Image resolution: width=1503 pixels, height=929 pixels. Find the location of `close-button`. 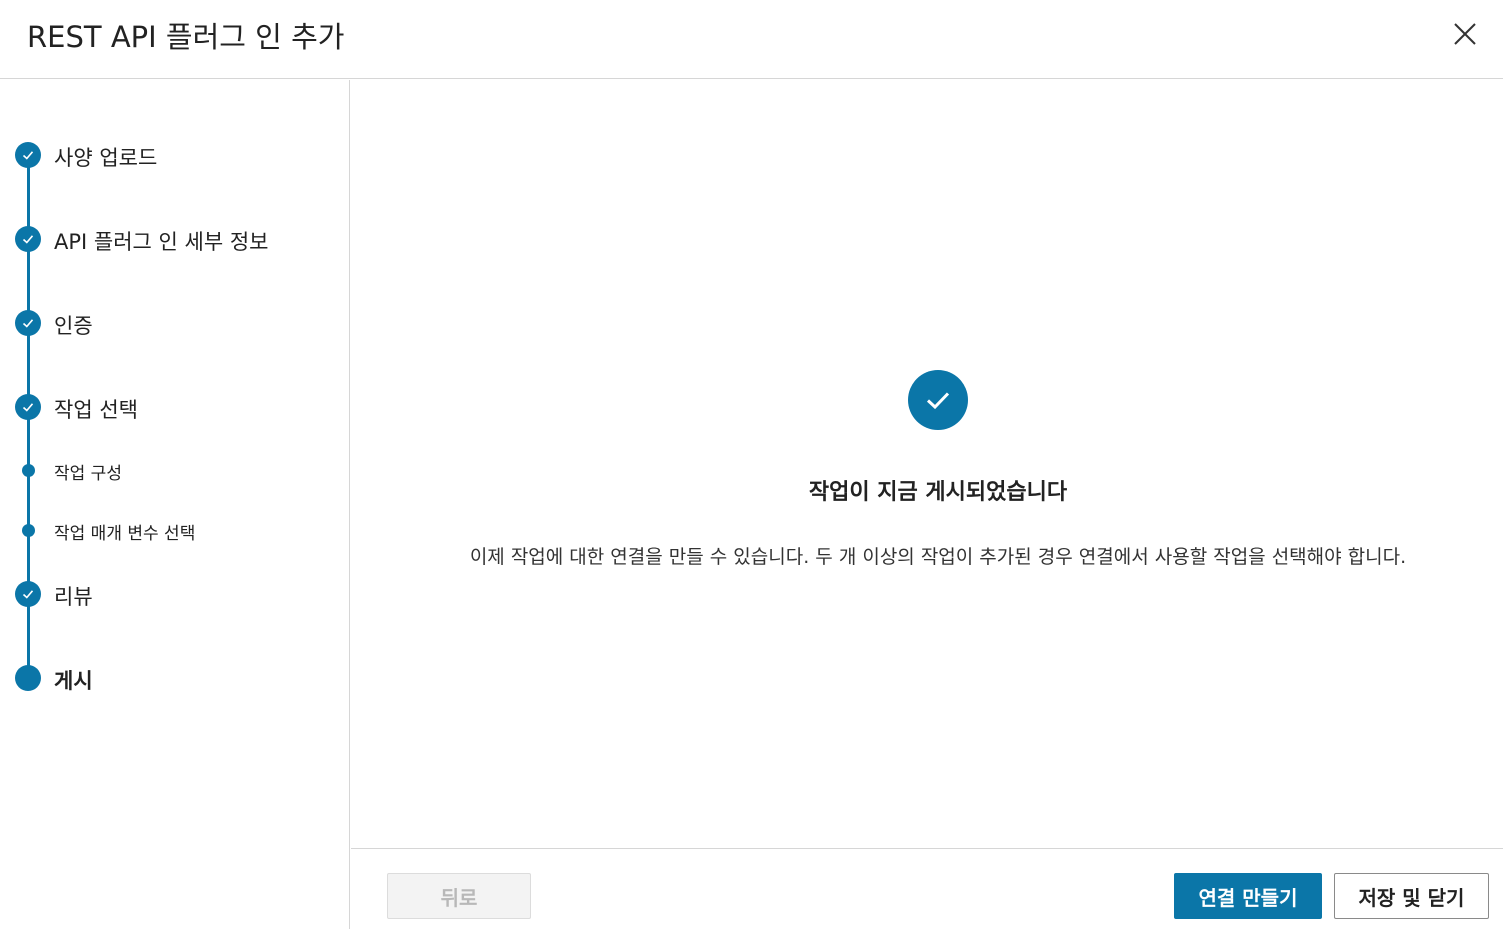

close-button is located at coordinates (1465, 34).